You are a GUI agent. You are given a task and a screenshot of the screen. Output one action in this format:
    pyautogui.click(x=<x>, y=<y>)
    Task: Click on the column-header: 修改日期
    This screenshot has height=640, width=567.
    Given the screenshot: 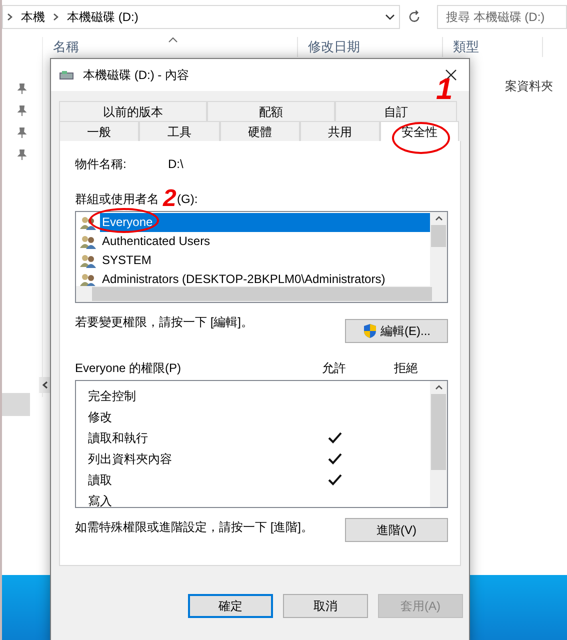 What is the action you would take?
    pyautogui.click(x=334, y=46)
    